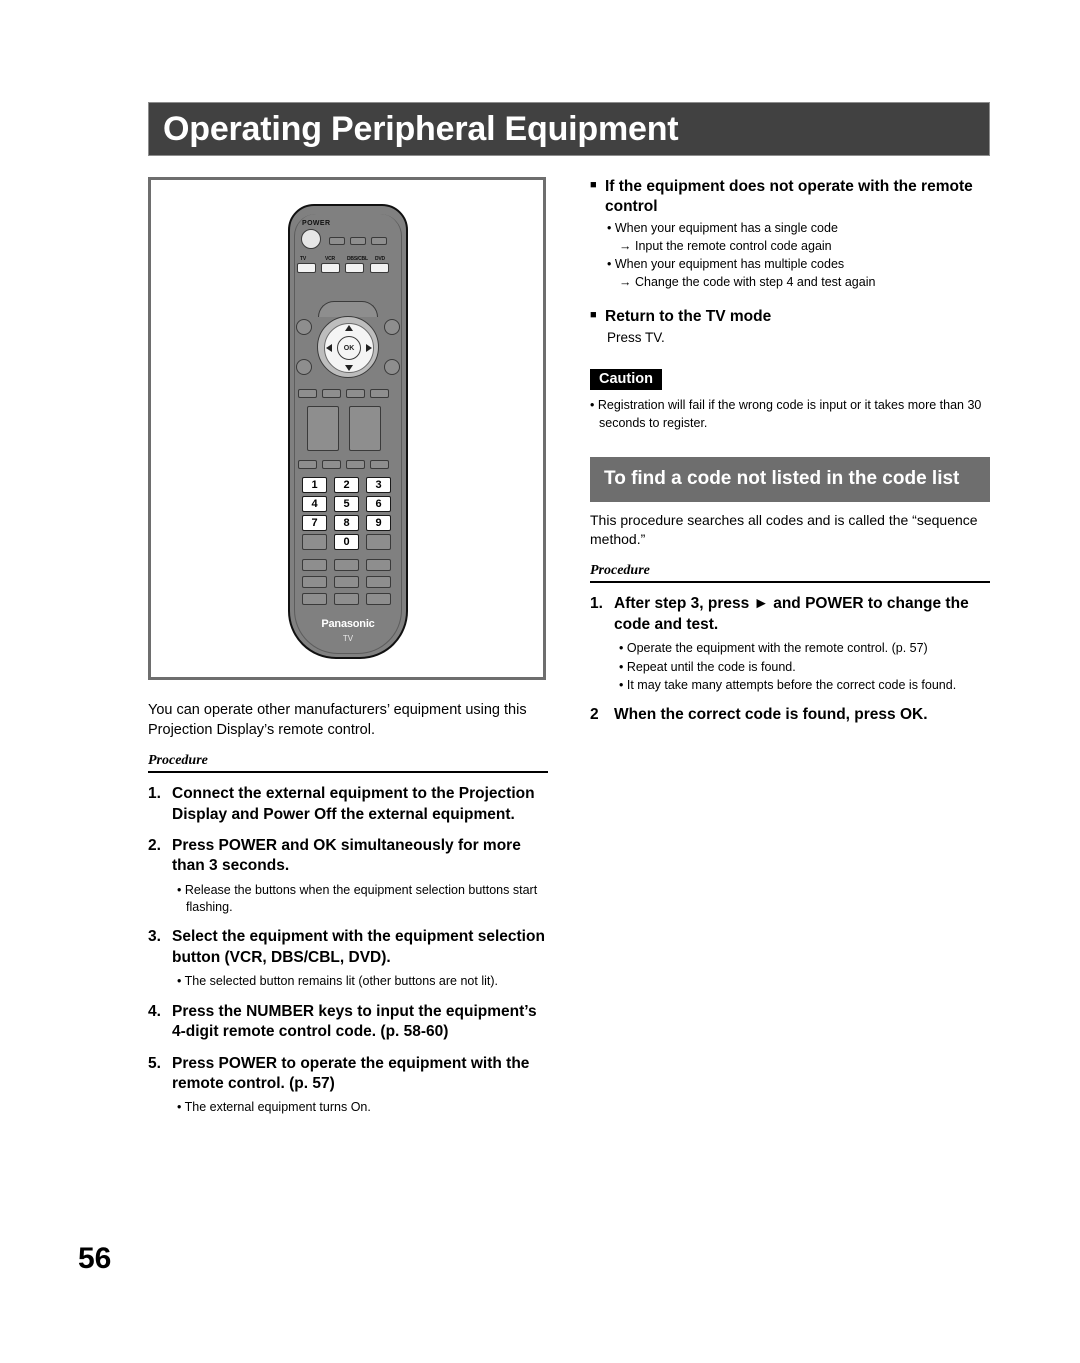 This screenshot has height=1363, width=1080. Describe the element at coordinates (337, 241) in the screenshot. I see `remote-button-aux1` at that location.